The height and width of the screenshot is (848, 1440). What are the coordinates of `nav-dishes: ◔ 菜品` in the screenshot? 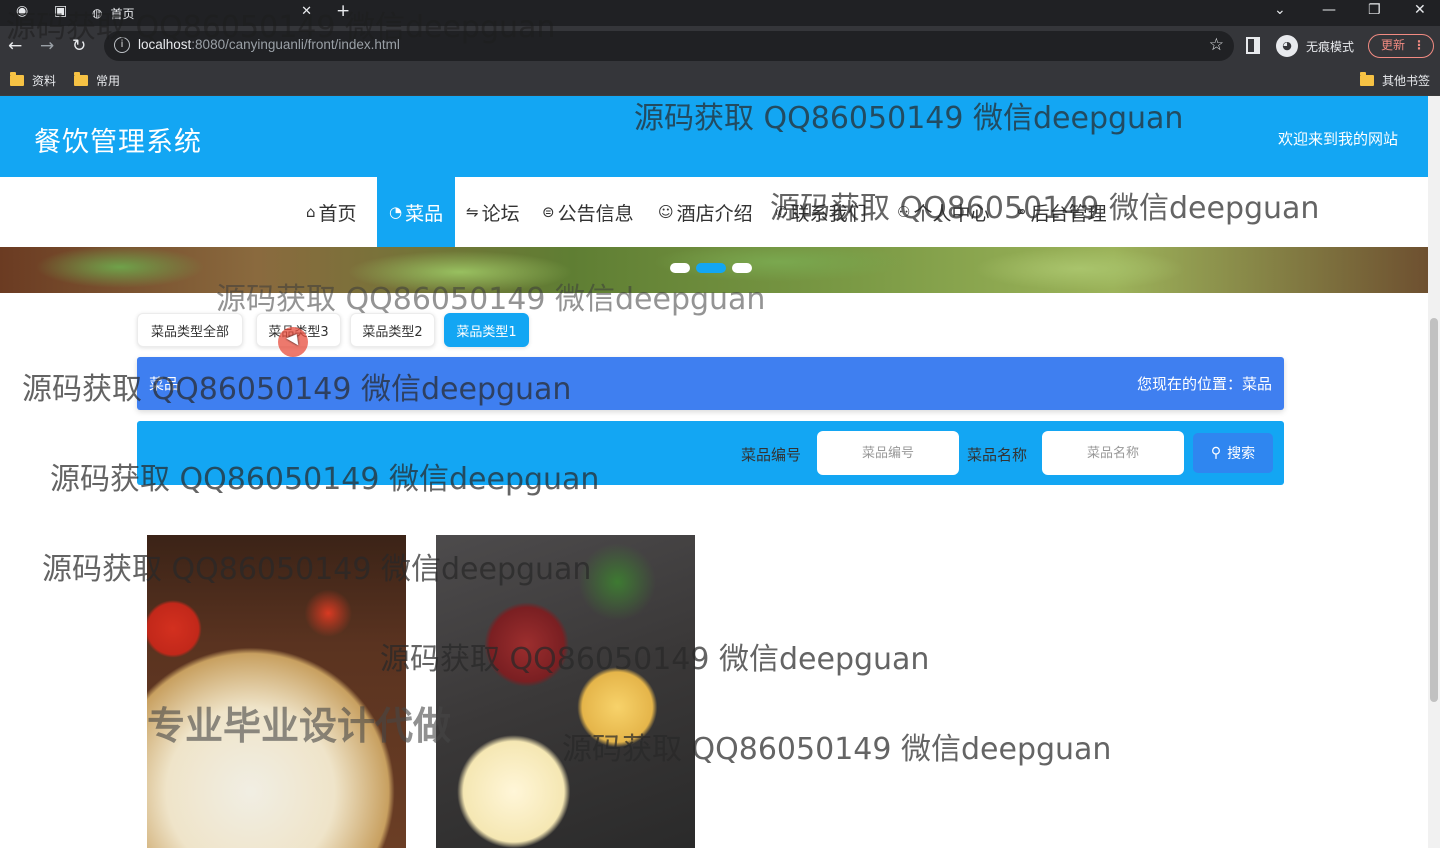 It's located at (416, 212).